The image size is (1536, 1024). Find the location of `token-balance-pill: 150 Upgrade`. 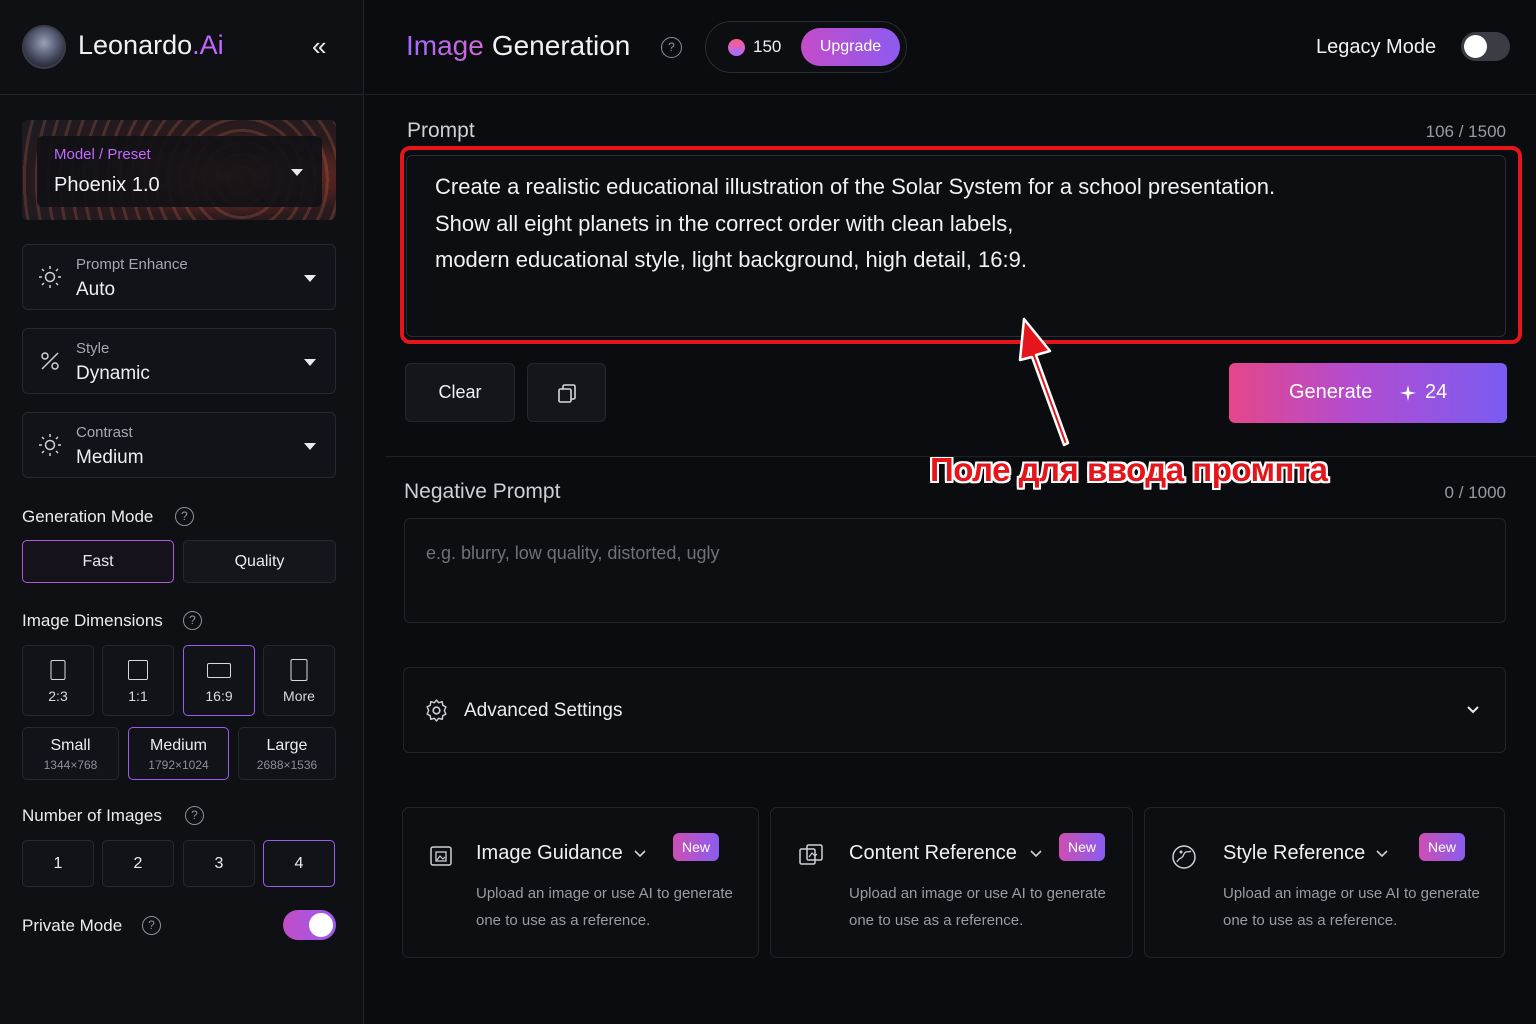

token-balance-pill: 150 Upgrade is located at coordinates (806, 47).